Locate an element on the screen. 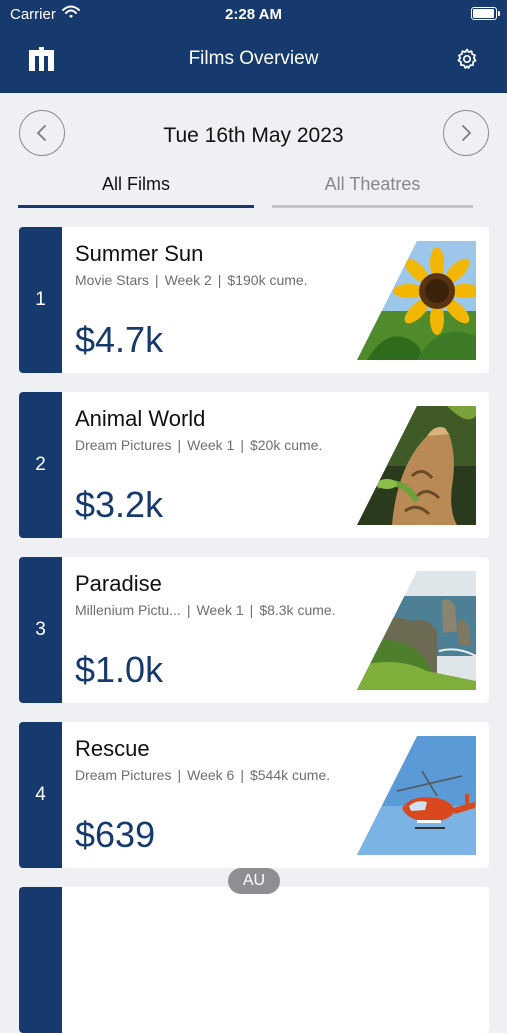 The height and width of the screenshot is (1033, 507). app-header: Carrier 2:28 AM Films Overview is located at coordinates (253, 46).